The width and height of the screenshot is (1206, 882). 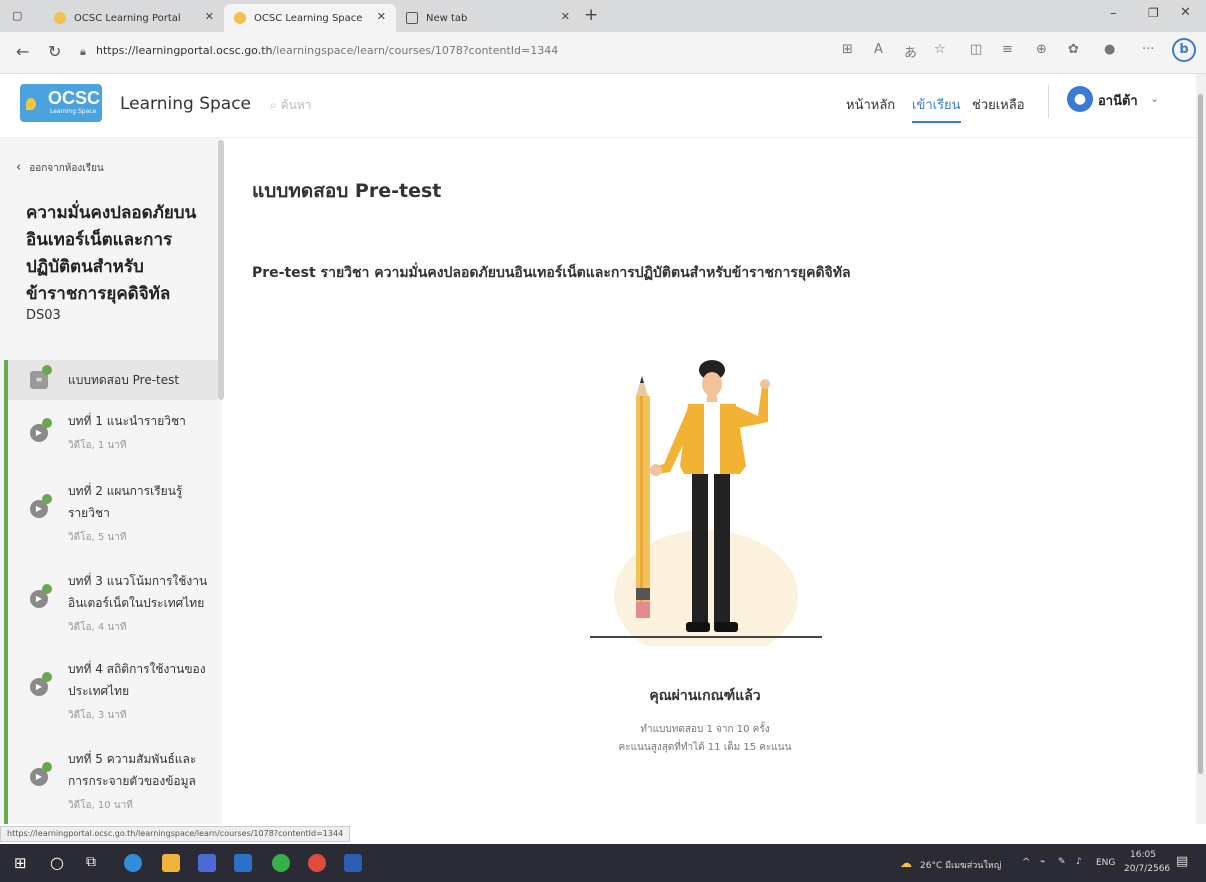 What do you see at coordinates (1109, 49) in the screenshot?
I see `profile-icon: ●` at bounding box center [1109, 49].